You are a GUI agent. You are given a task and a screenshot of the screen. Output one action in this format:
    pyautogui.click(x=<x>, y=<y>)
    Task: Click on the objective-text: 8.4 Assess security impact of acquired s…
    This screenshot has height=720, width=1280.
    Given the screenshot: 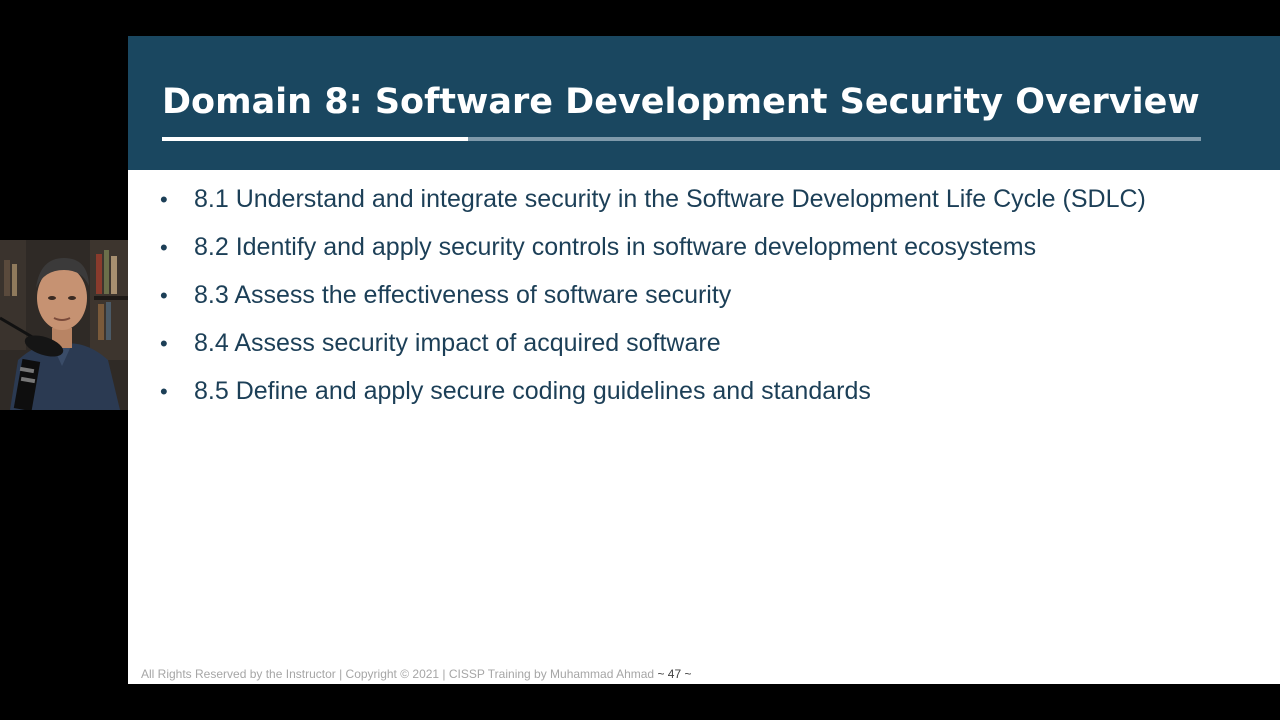 What is the action you would take?
    pyautogui.click(x=457, y=343)
    